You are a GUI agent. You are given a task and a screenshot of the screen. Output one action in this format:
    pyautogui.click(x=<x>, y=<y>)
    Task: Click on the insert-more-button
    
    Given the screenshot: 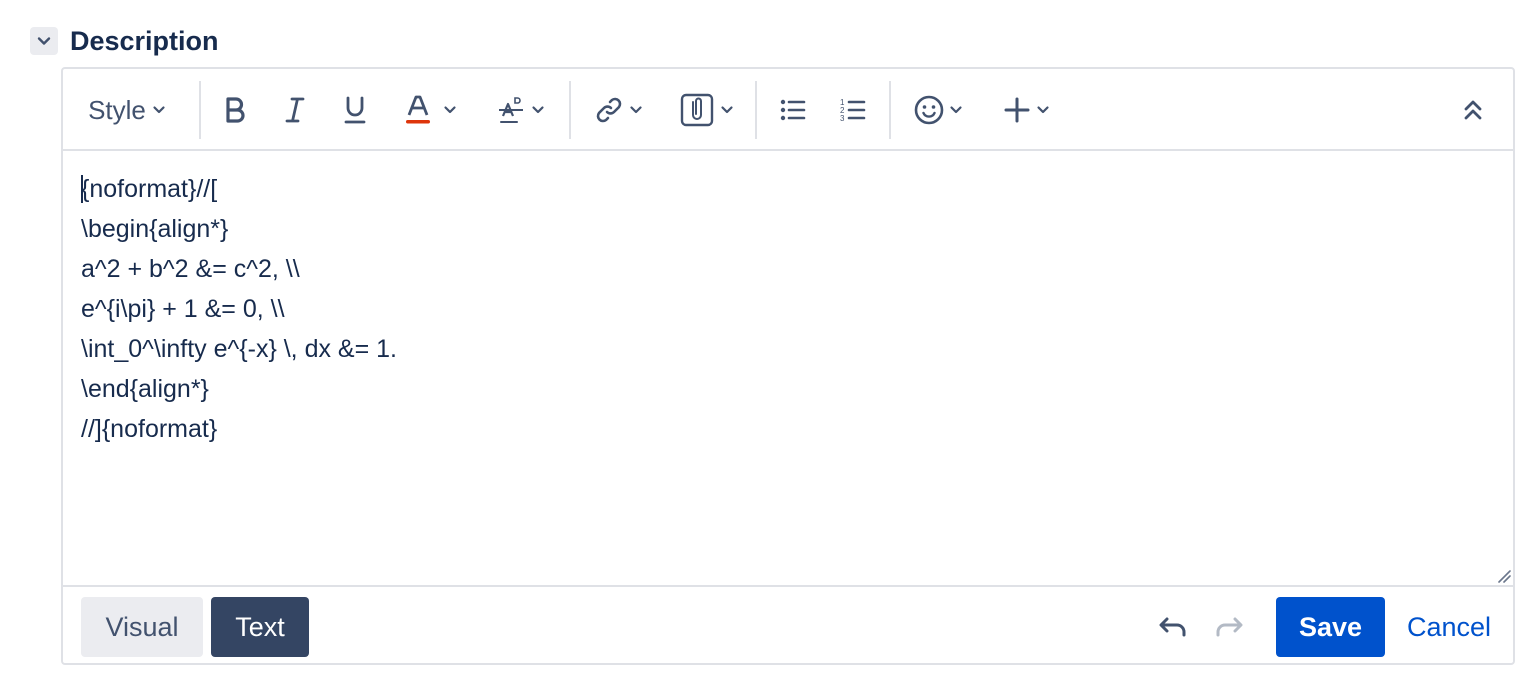 What is the action you would take?
    pyautogui.click(x=1026, y=110)
    